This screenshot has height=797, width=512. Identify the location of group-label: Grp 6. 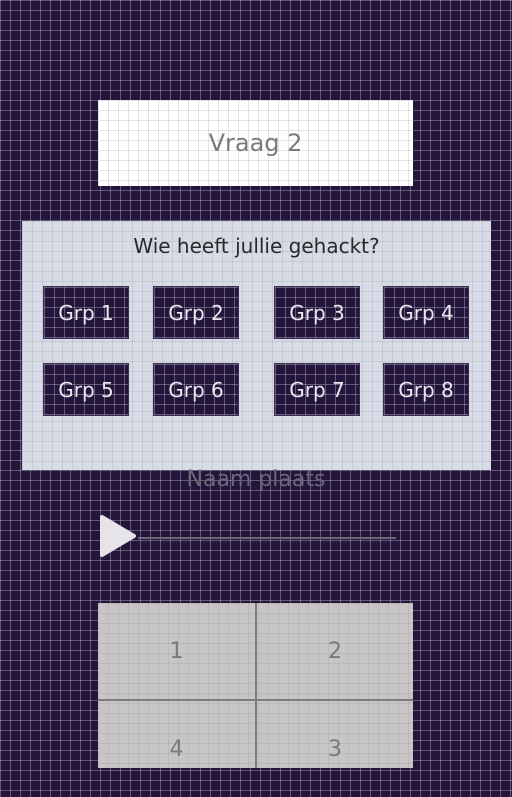
(196, 389).